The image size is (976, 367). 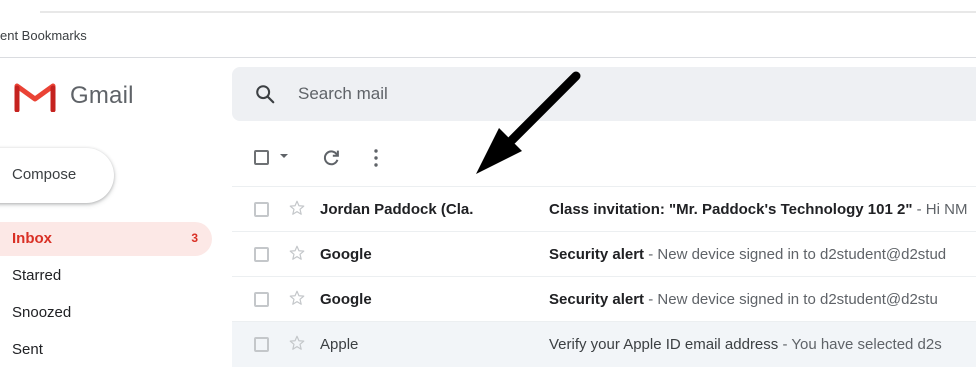 I want to click on mail-toolbar, so click(x=604, y=158).